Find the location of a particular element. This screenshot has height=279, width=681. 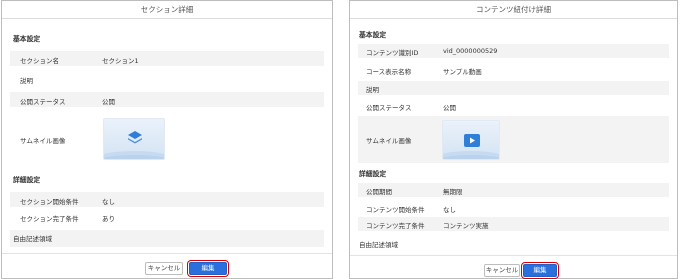

period-label: 公開期間 is located at coordinates (379, 192).